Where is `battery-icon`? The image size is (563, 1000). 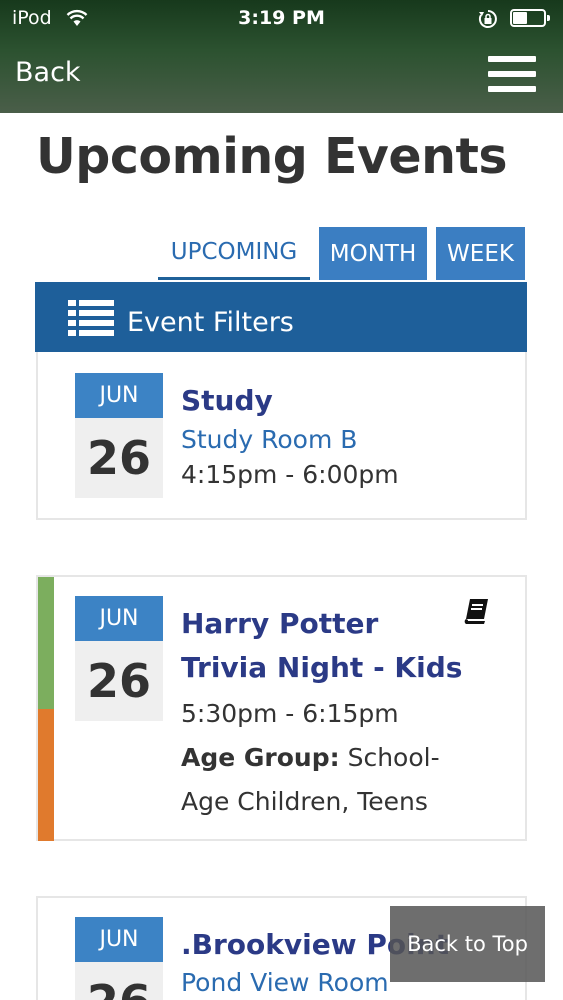
battery-icon is located at coordinates (530, 18).